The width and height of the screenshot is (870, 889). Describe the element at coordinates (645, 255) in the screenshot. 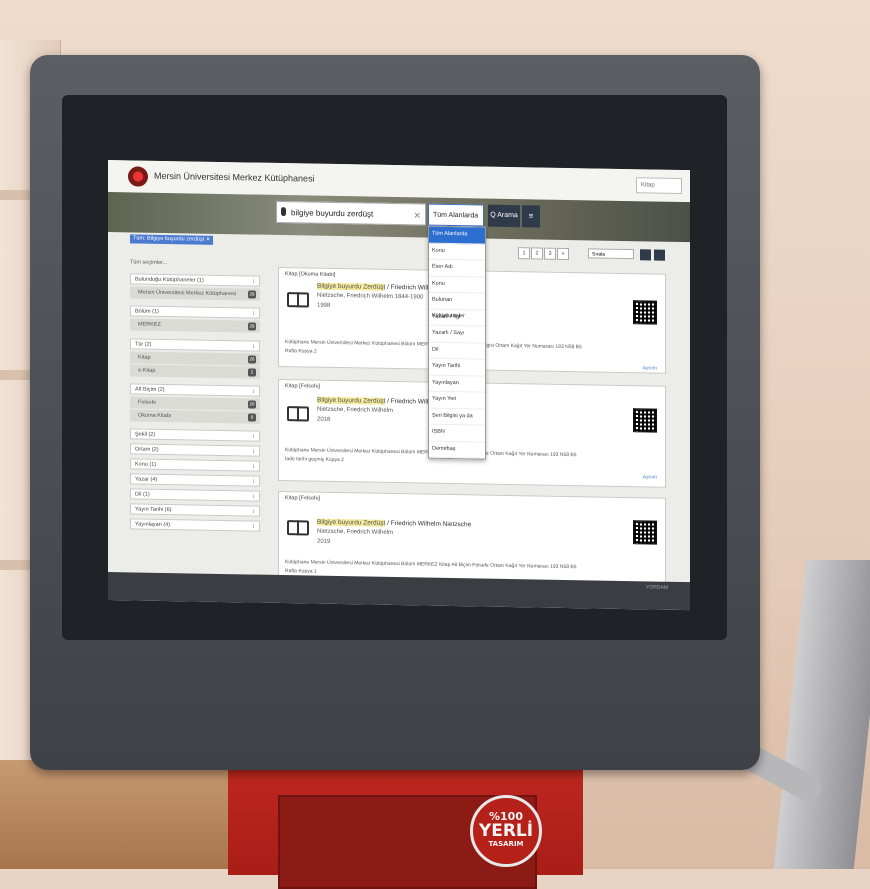

I see `grid-view-icon` at that location.